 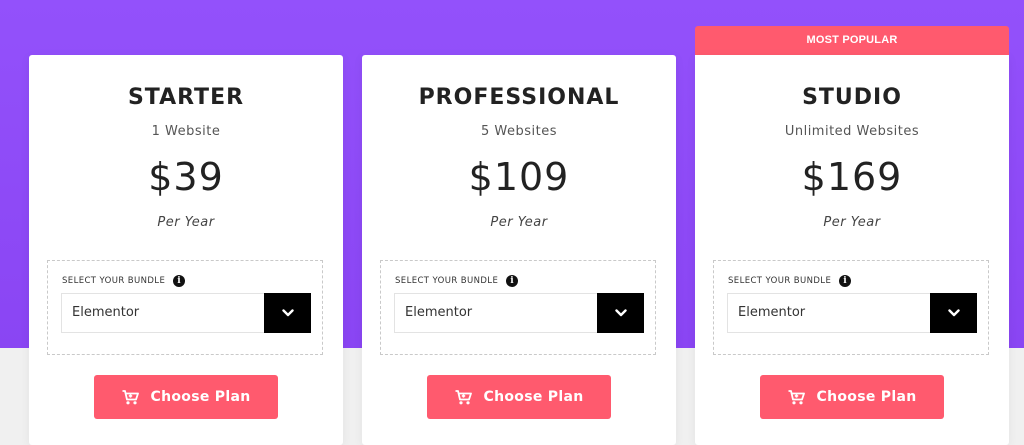 What do you see at coordinates (519, 177) in the screenshot?
I see `plan-price: $109` at bounding box center [519, 177].